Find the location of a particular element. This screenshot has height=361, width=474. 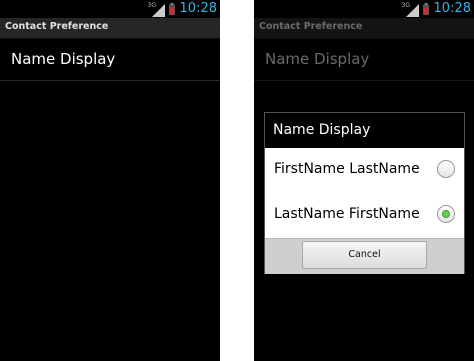

dialog-footer: Cancel is located at coordinates (364, 256).